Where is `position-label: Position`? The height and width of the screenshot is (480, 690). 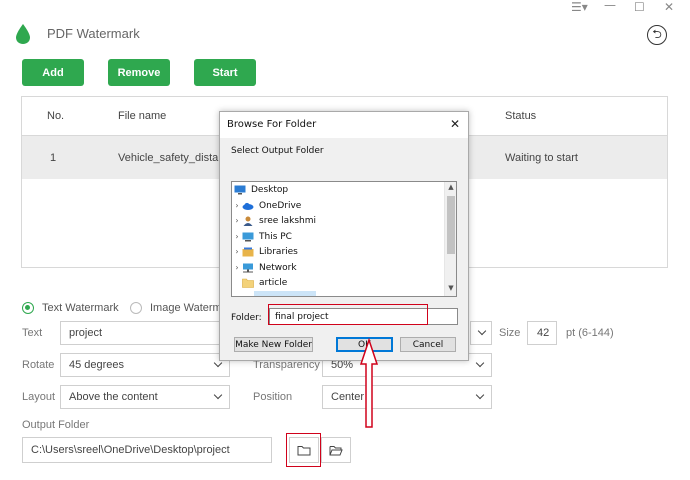 position-label: Position is located at coordinates (273, 397).